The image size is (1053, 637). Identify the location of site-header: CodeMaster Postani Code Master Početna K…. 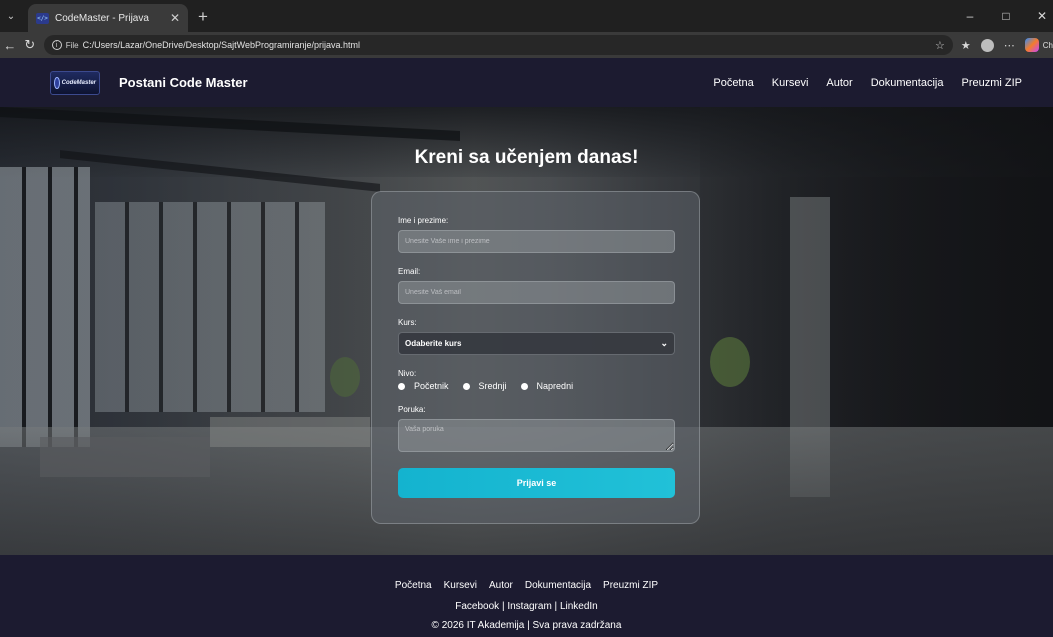
(526, 82).